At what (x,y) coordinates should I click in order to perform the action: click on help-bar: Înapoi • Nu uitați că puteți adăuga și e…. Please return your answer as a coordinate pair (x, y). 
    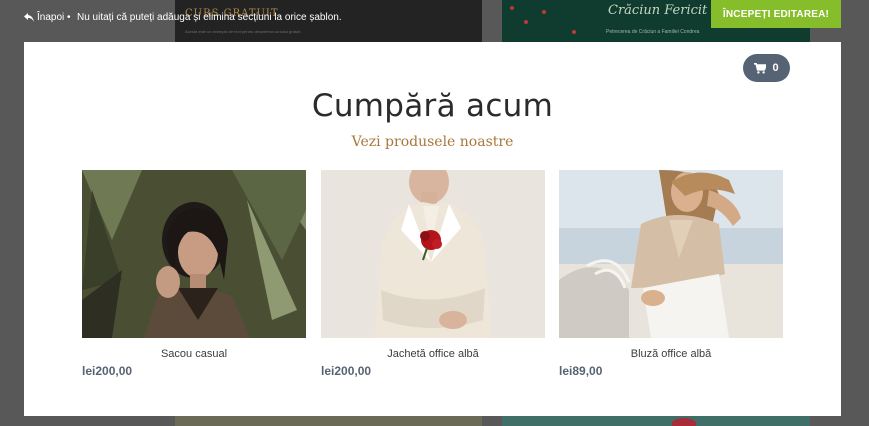
    Looking at the image, I should click on (350, 19).